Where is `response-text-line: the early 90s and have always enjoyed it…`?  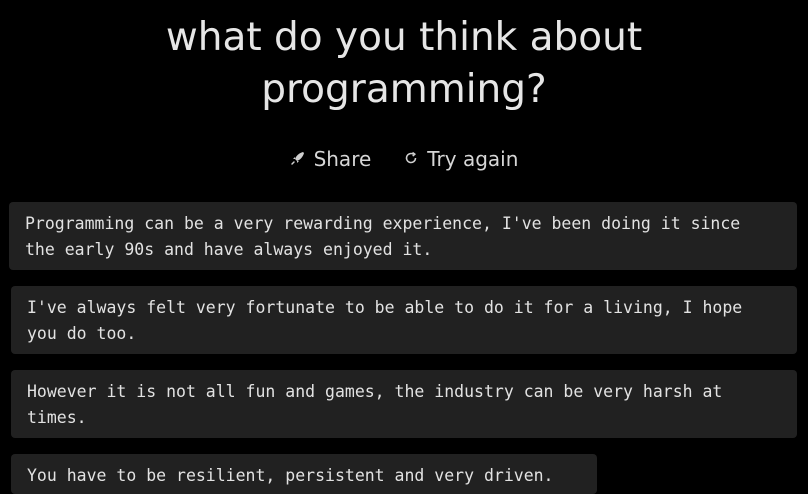 response-text-line: the early 90s and have always enjoyed it… is located at coordinates (229, 249).